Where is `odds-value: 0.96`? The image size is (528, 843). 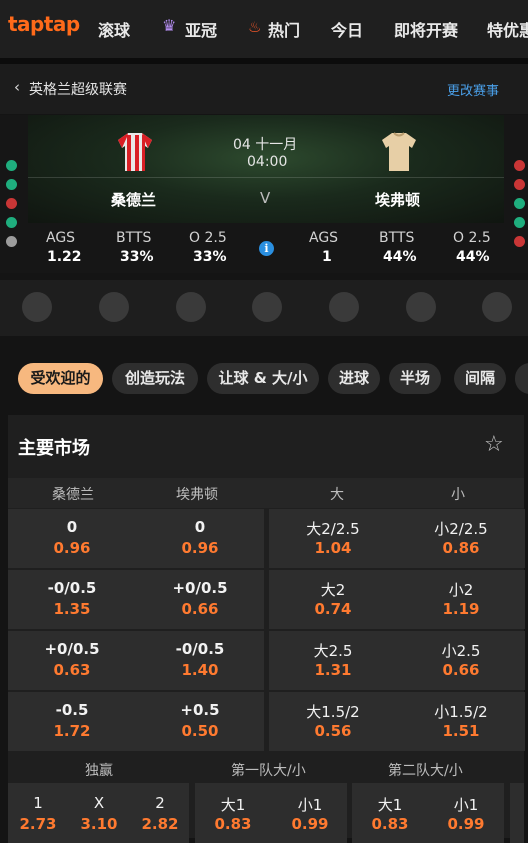 odds-value: 0.96 is located at coordinates (72, 548).